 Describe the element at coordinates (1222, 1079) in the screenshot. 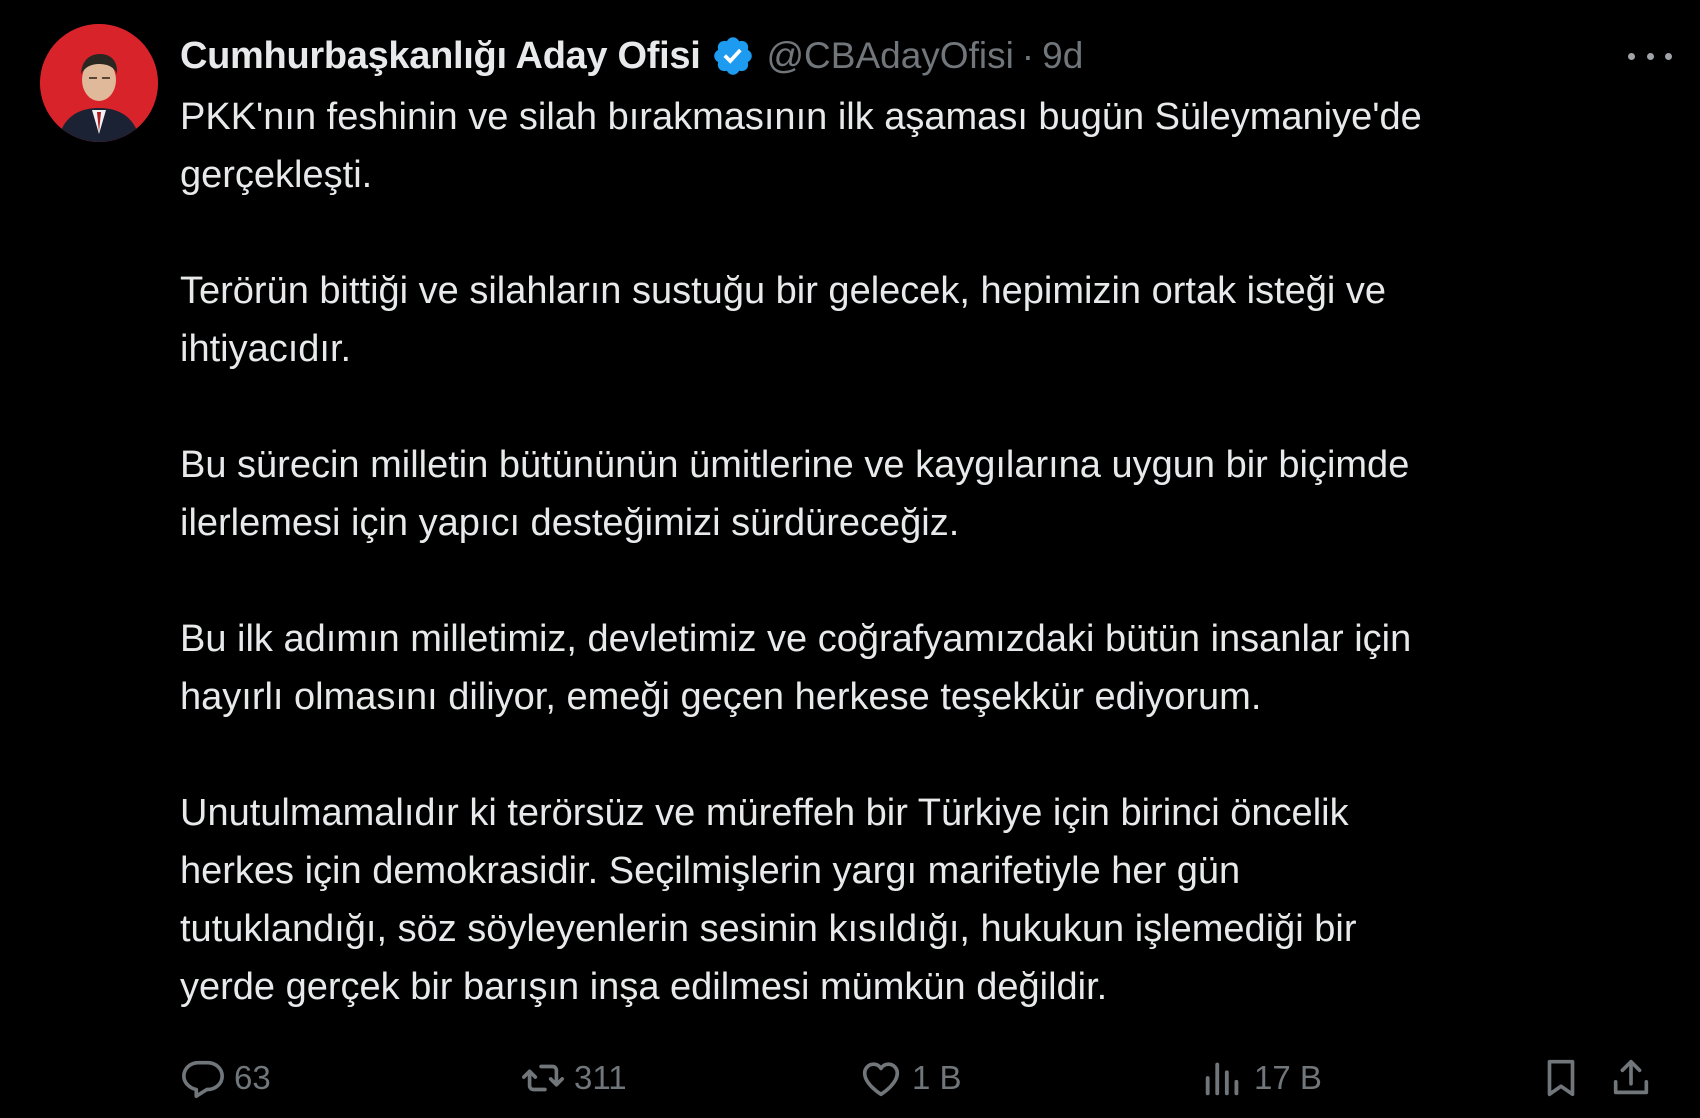

I see `bar-chart-icon` at that location.